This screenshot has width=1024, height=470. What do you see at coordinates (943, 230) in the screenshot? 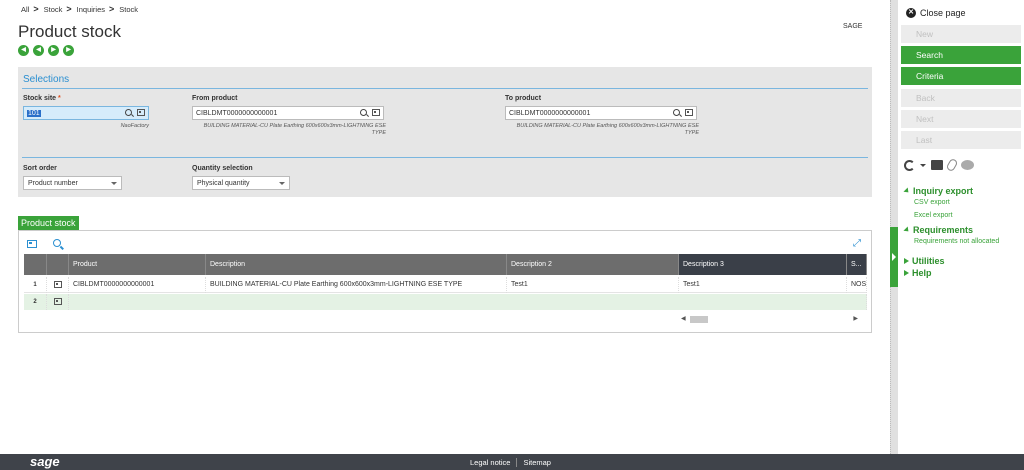
I see `requirements-title: Requirements` at bounding box center [943, 230].